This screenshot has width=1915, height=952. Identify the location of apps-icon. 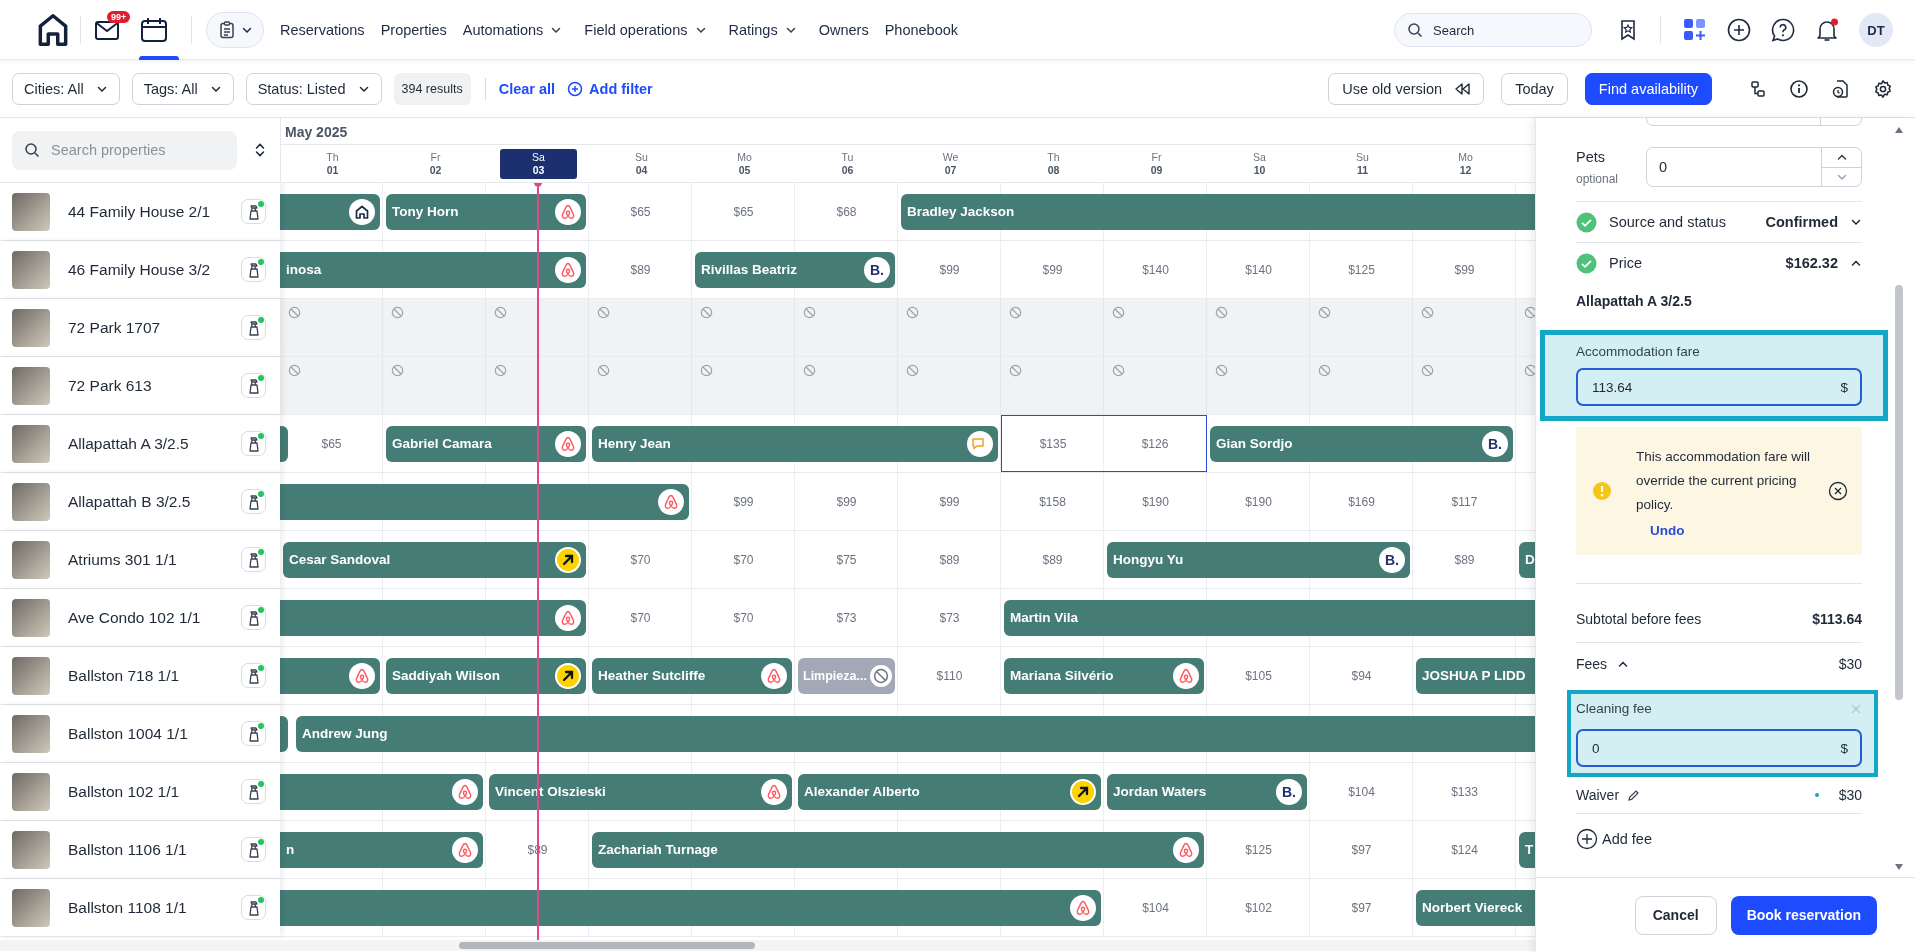
(1695, 30).